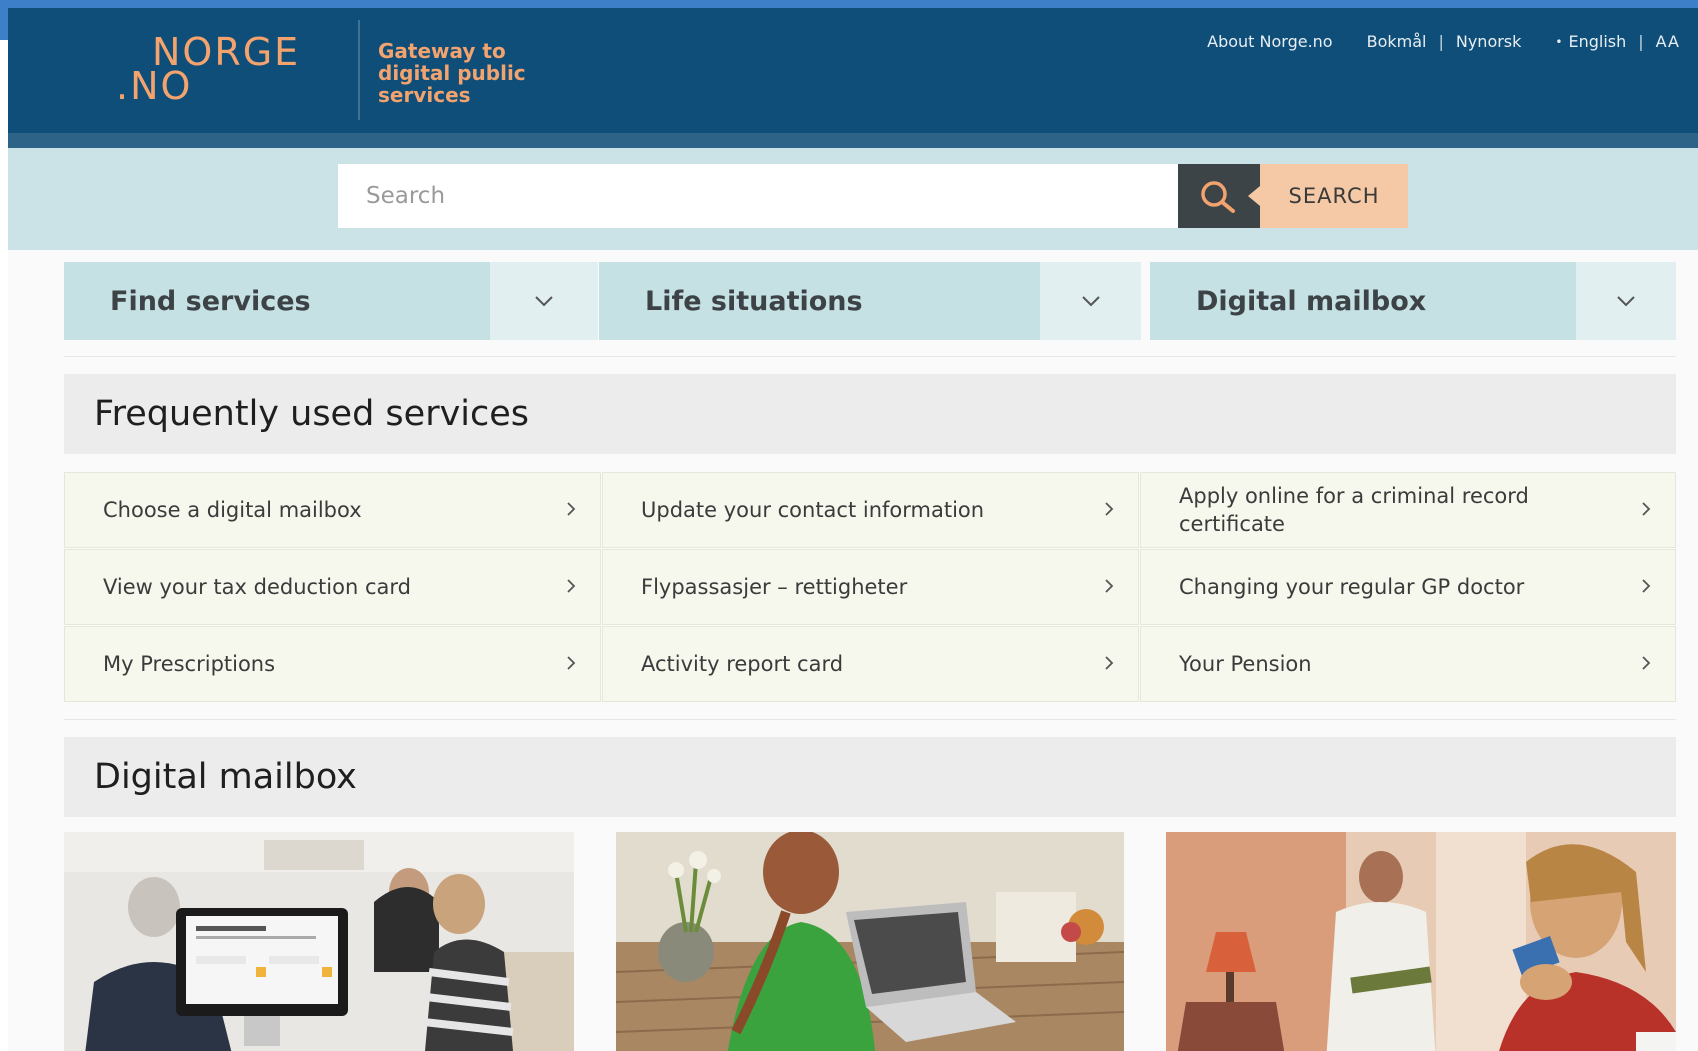 Image resolution: width=1698 pixels, height=1051 pixels. Describe the element at coordinates (208, 70) in the screenshot. I see `site-logo: NORGE .NO` at that location.